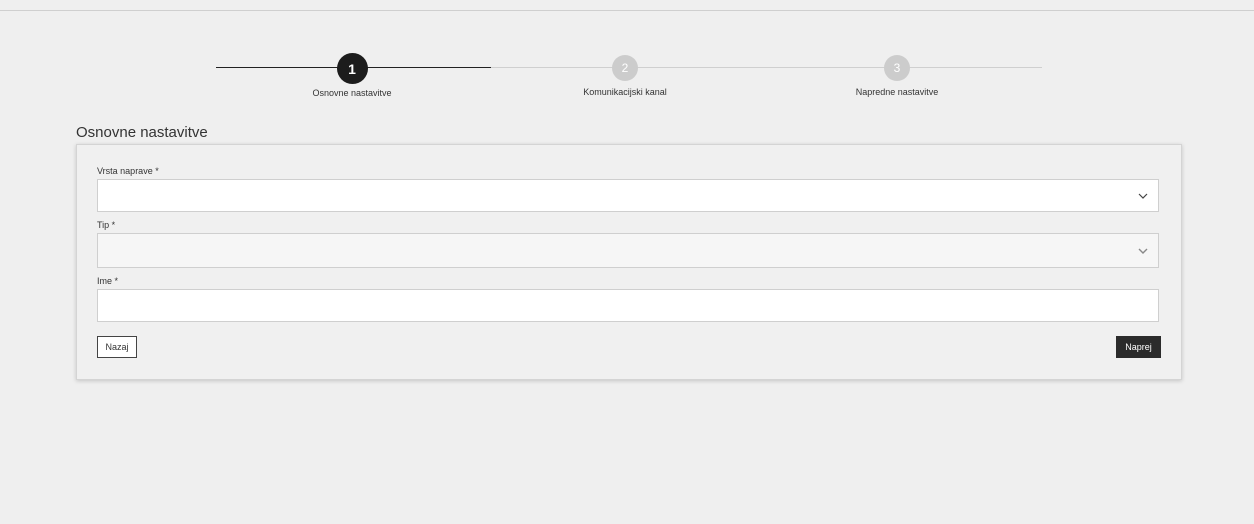 The width and height of the screenshot is (1254, 524). Describe the element at coordinates (352, 68) in the screenshot. I see `step-number-badge: 1` at that location.